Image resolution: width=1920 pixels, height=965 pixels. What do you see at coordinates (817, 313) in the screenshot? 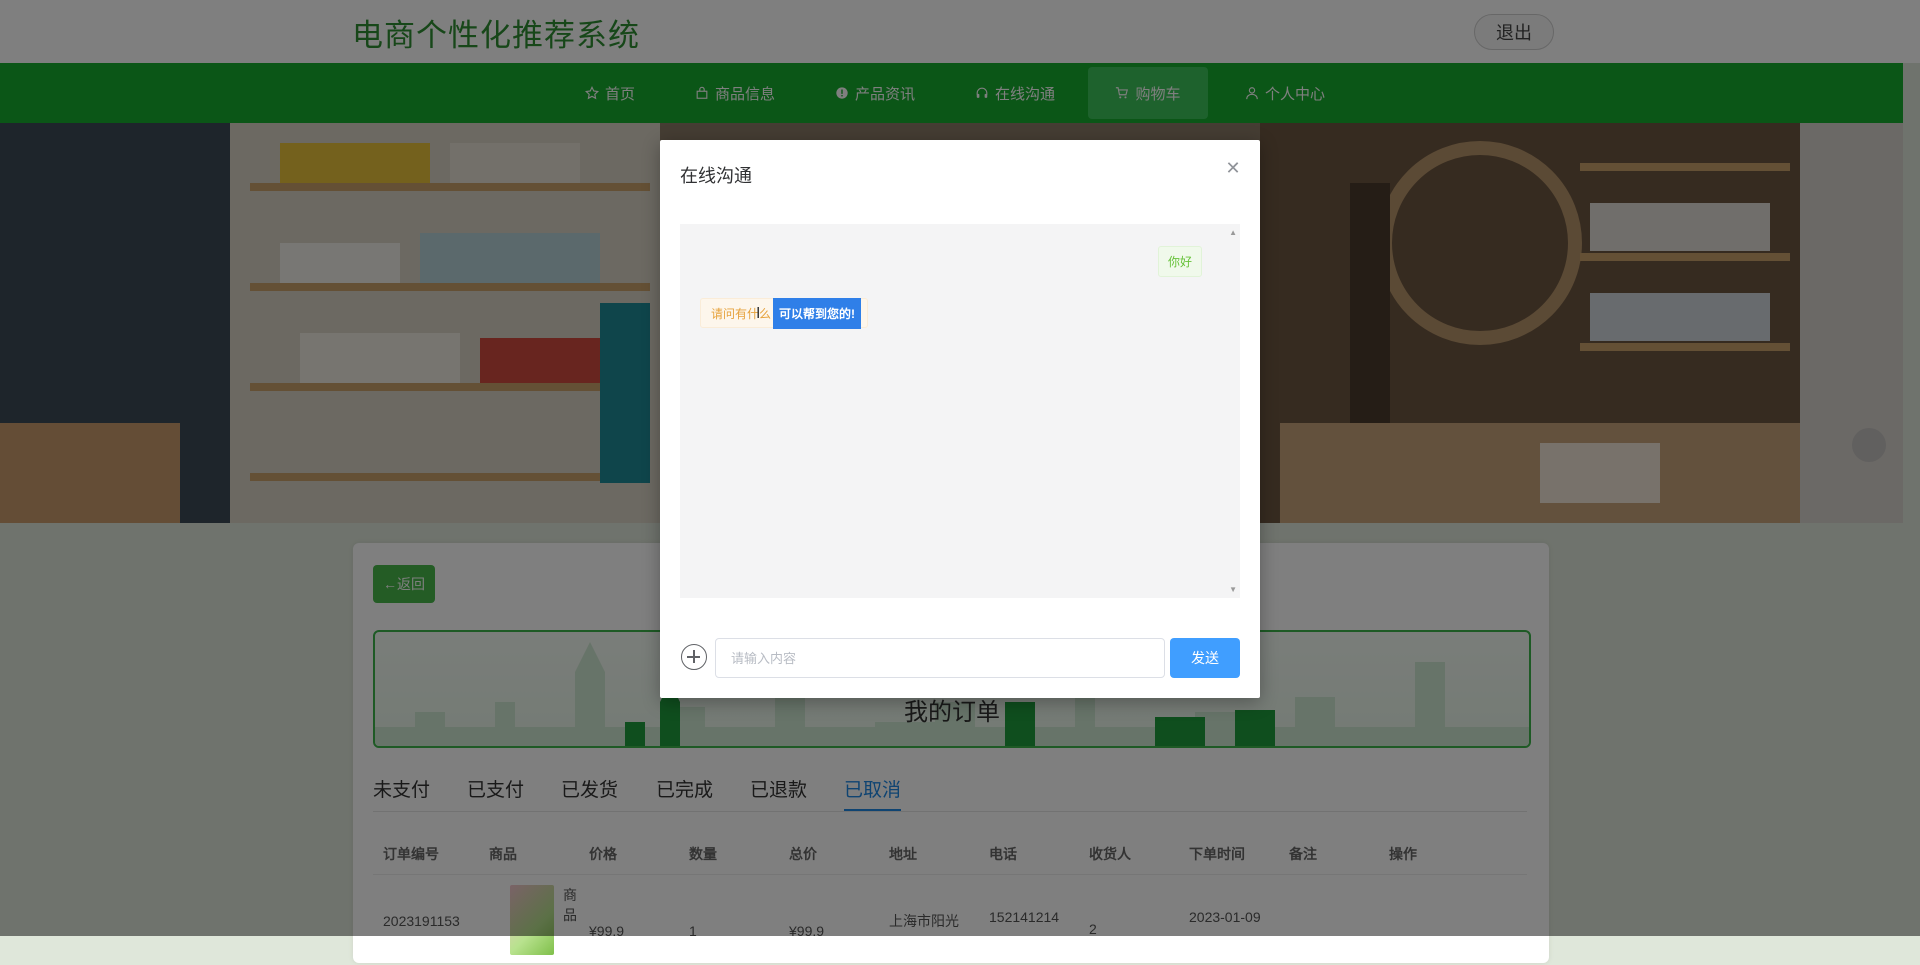
I see `selected-text: 可以帮到您的!` at bounding box center [817, 313].